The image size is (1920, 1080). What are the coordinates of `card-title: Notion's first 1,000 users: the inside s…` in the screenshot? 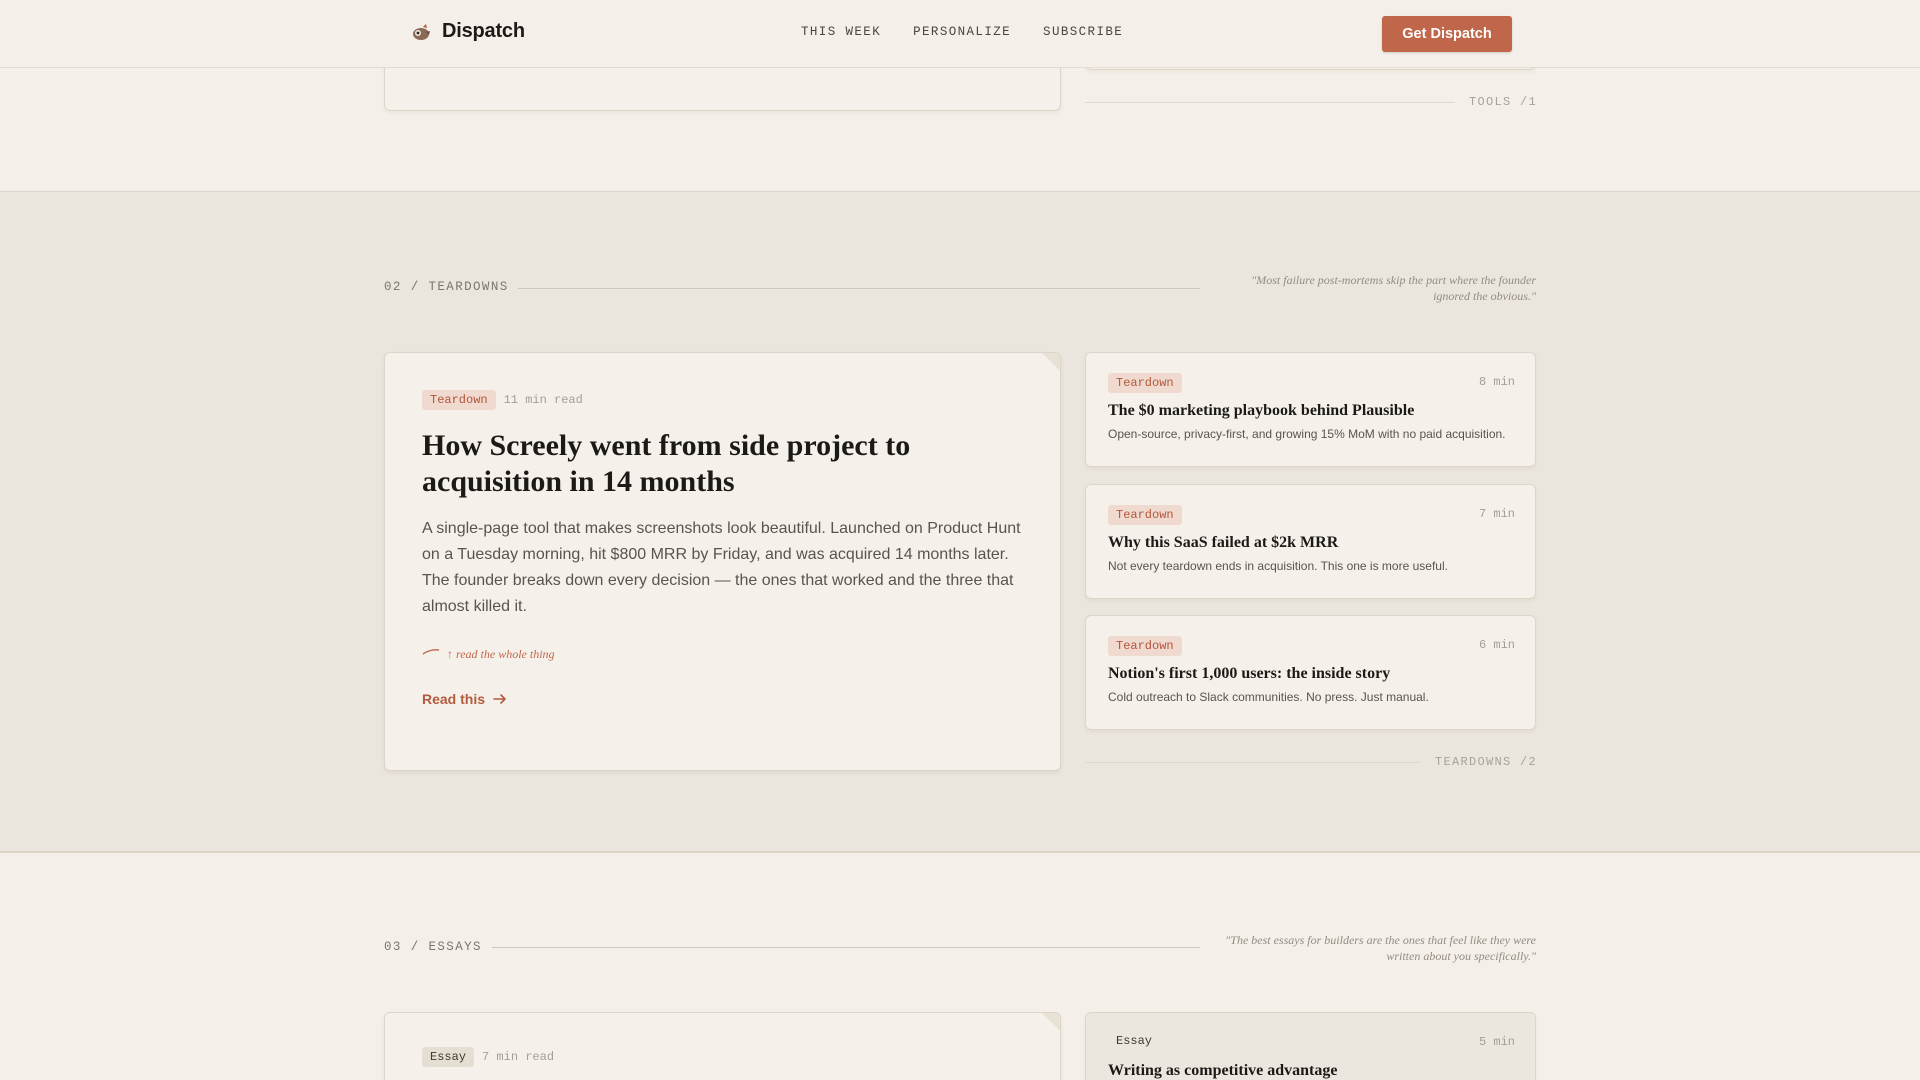 It's located at (1249, 673).